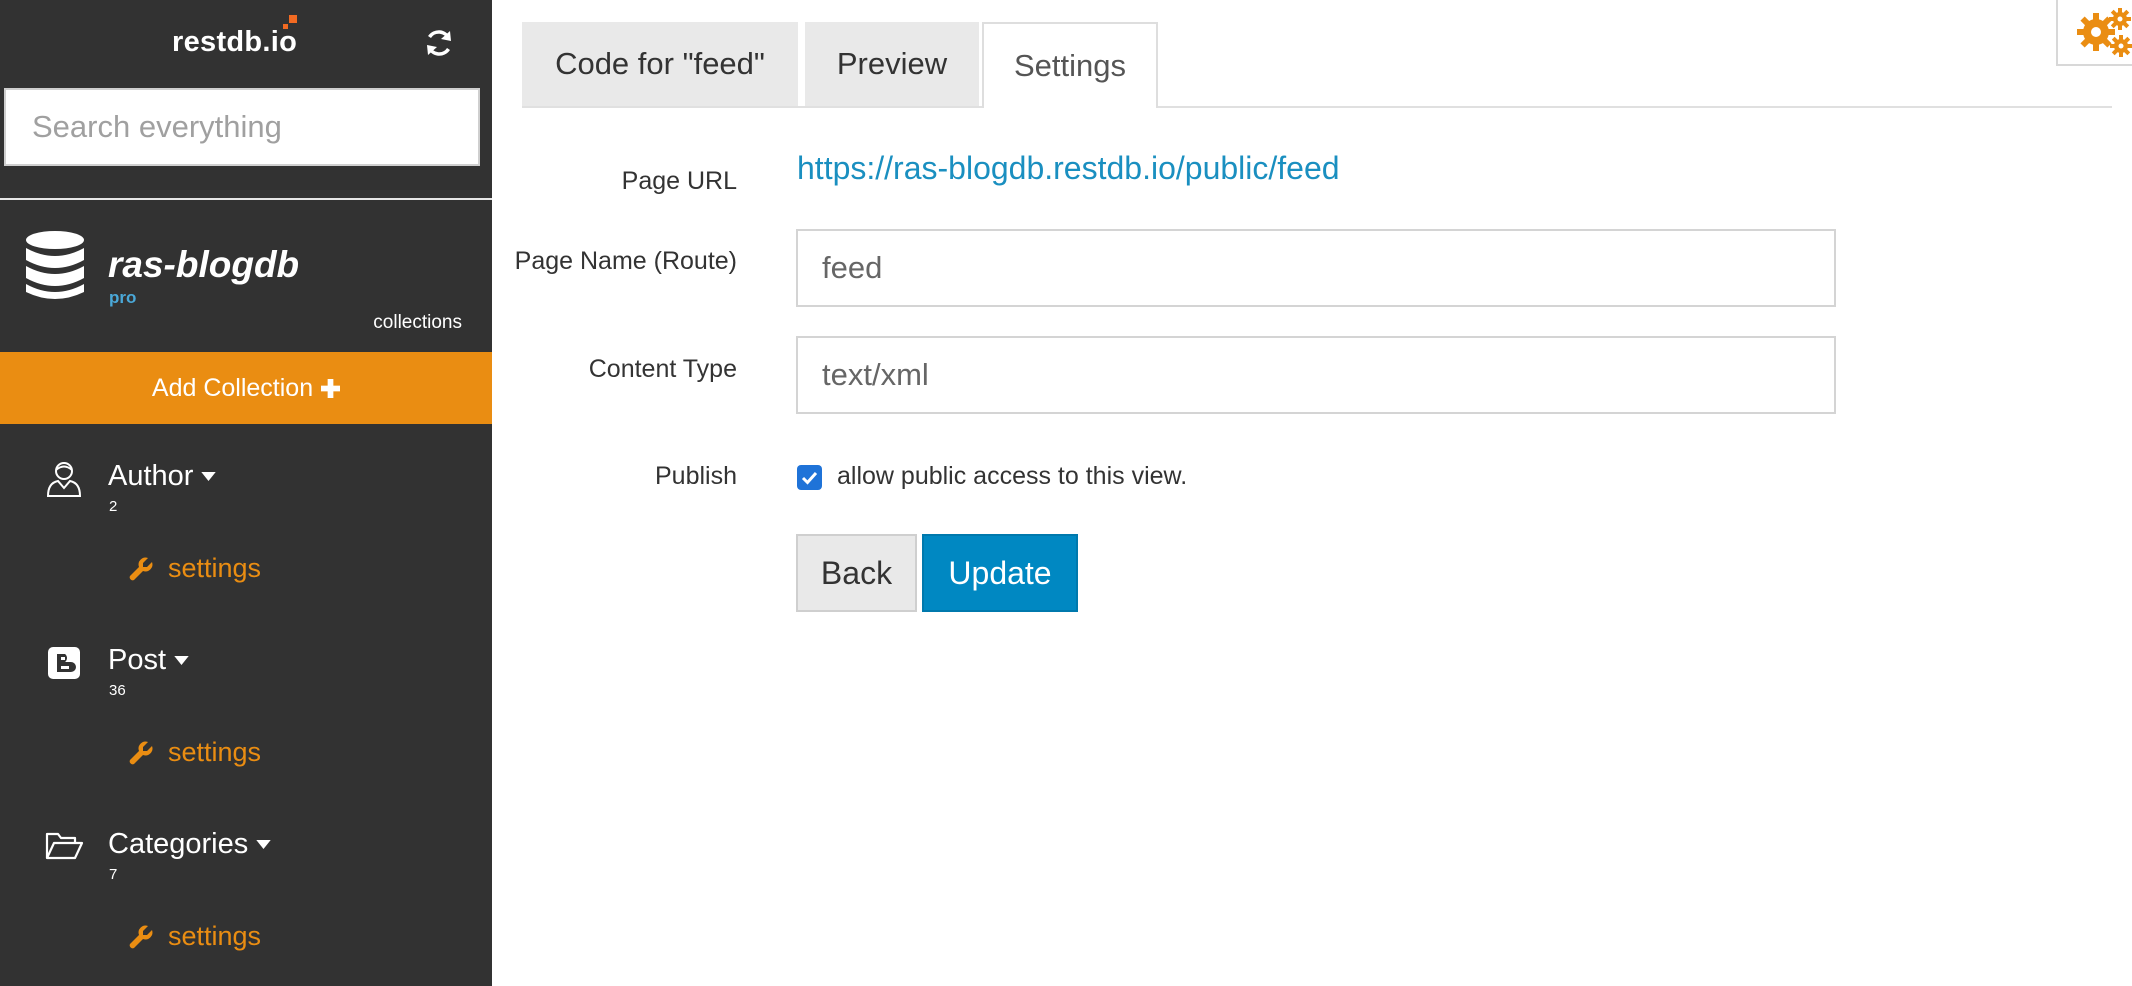 This screenshot has height=986, width=2132. What do you see at coordinates (64, 478) in the screenshot?
I see `user-icon` at bounding box center [64, 478].